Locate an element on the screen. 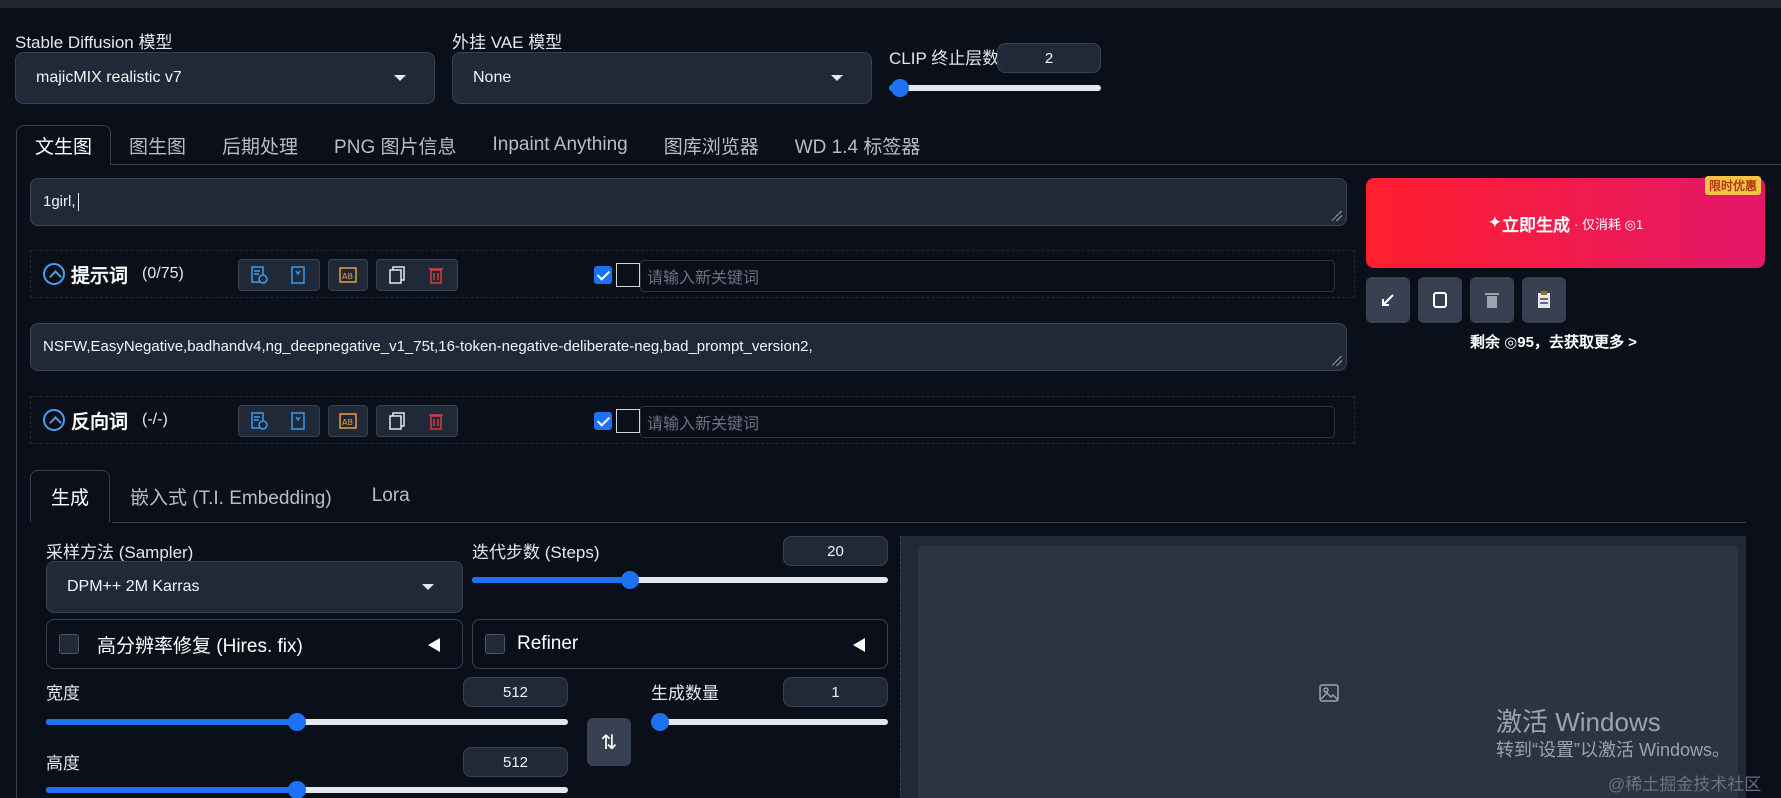  refiner-label: Refiner is located at coordinates (548, 643).